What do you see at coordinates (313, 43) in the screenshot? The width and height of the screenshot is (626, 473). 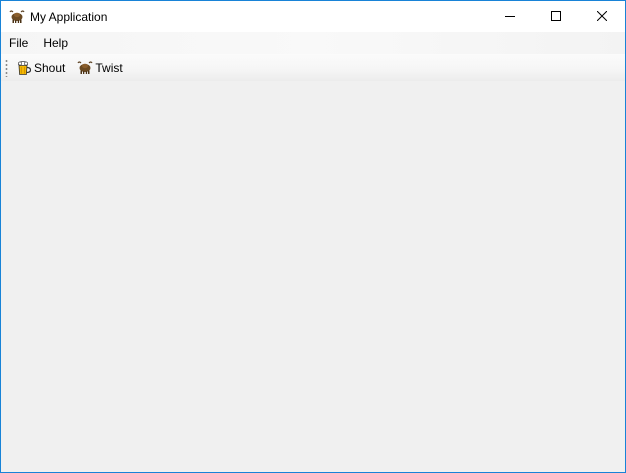 I see `menu-bar: File Help` at bounding box center [313, 43].